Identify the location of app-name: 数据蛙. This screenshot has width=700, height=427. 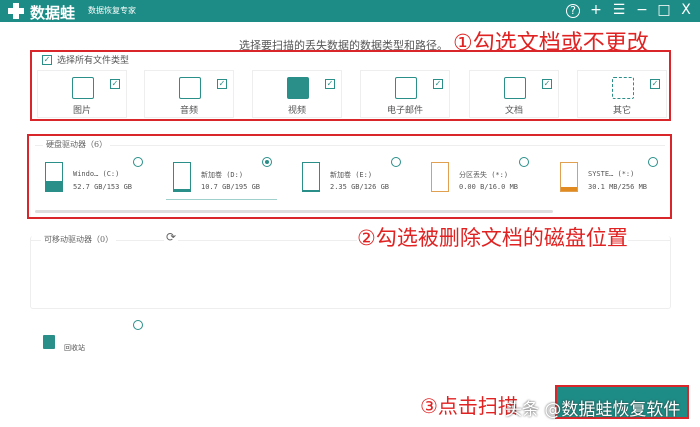
(53, 13).